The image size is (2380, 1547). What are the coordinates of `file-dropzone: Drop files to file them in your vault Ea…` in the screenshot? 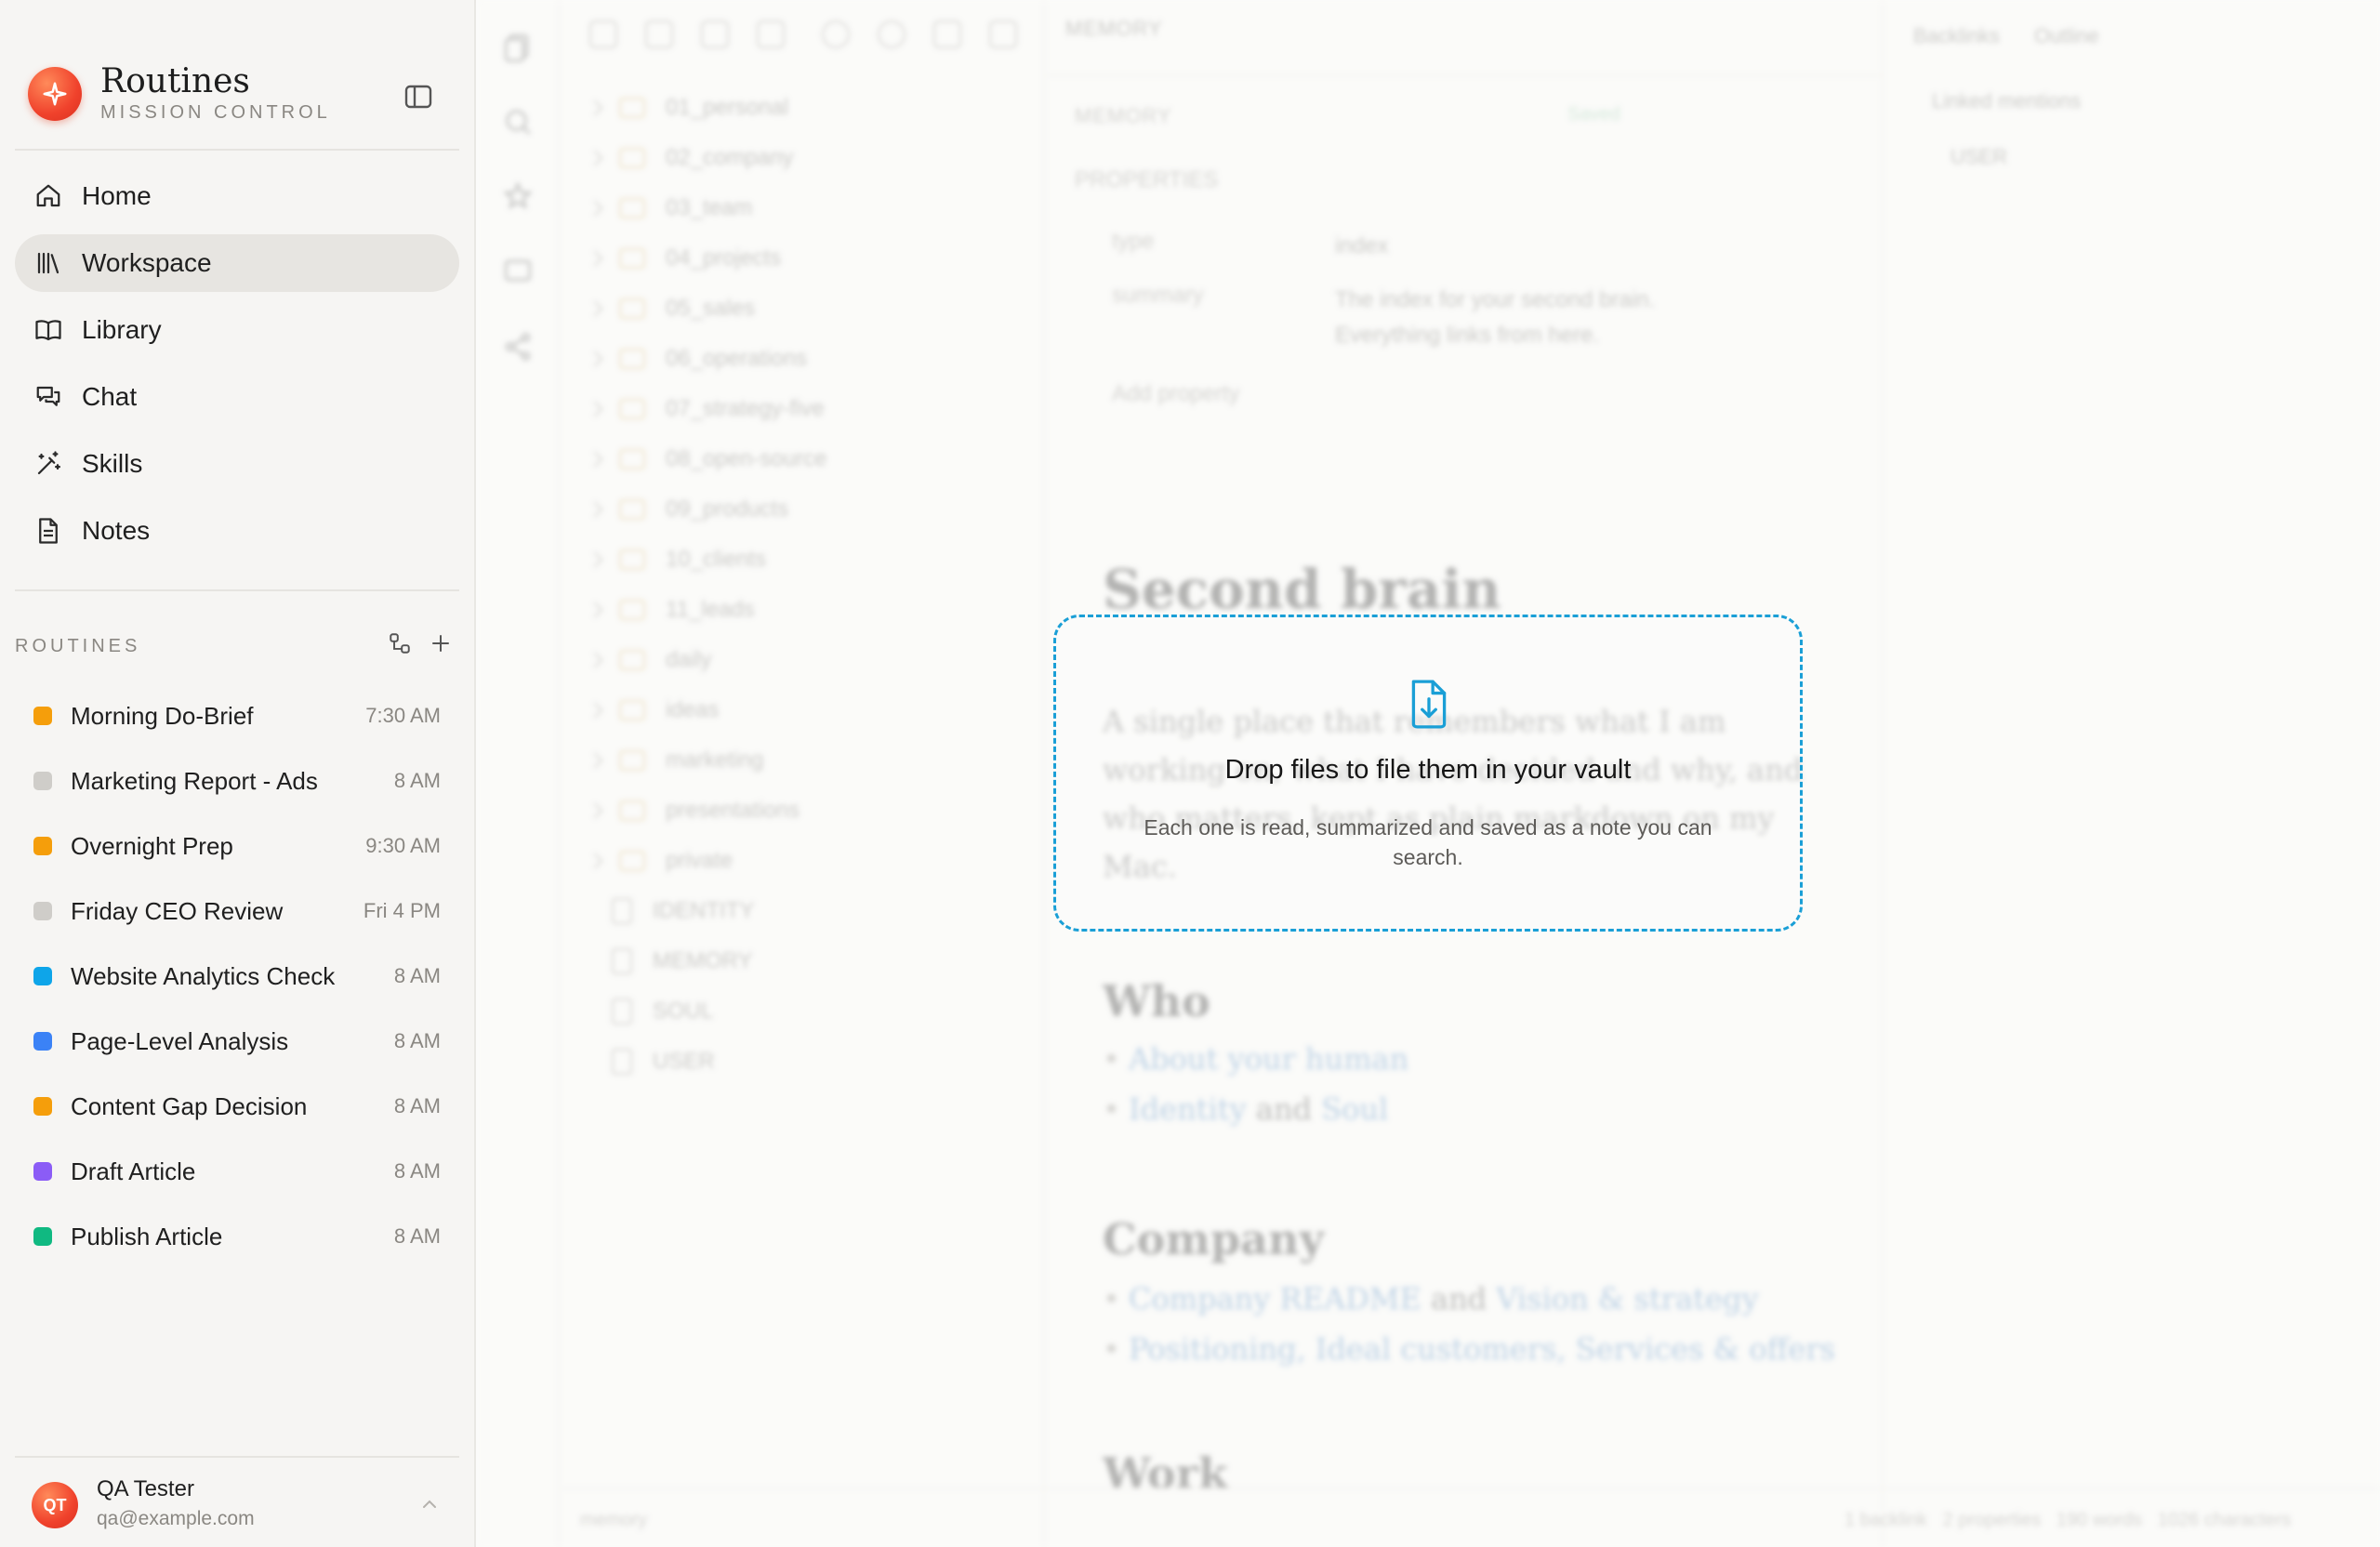 It's located at (1428, 773).